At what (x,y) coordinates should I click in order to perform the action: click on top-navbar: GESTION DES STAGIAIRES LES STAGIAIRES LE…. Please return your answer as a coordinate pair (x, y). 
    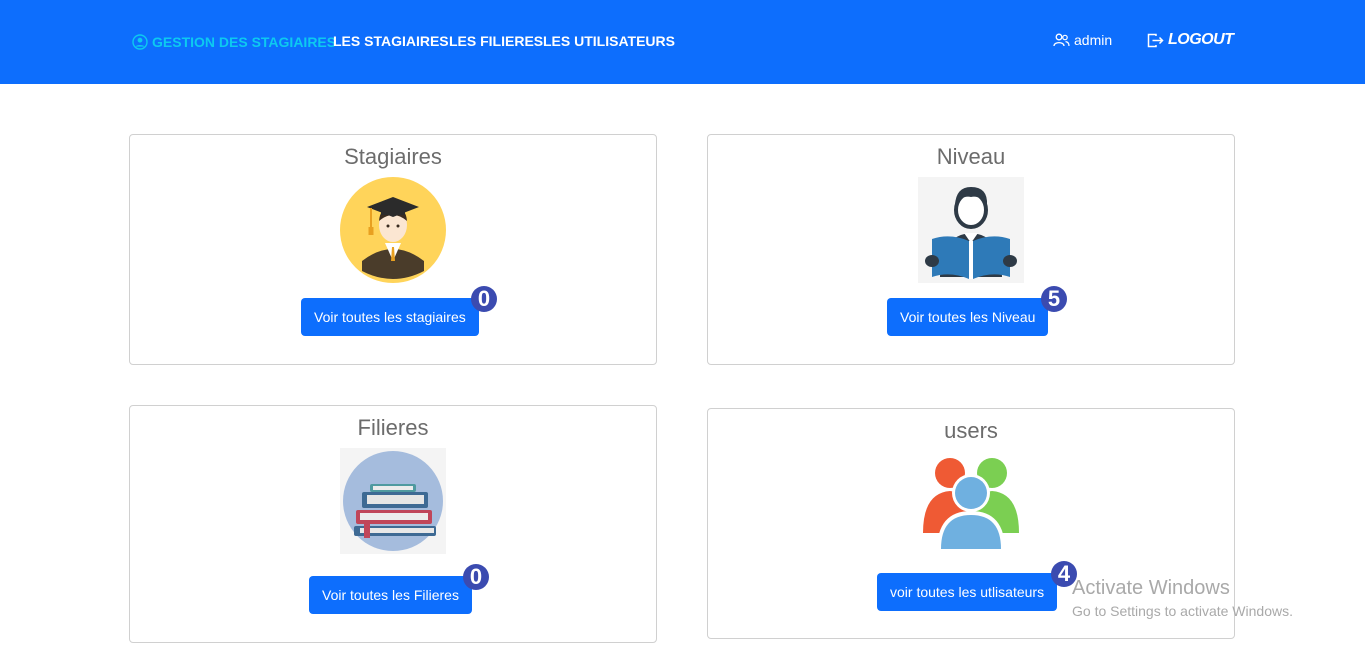
    Looking at the image, I should click on (682, 42).